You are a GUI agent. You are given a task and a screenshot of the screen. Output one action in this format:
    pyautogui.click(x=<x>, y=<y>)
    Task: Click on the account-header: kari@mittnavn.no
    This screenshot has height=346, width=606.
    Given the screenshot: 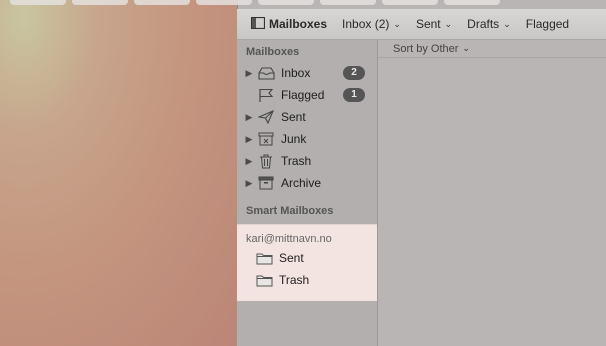 What is the action you would take?
    pyautogui.click(x=289, y=239)
    